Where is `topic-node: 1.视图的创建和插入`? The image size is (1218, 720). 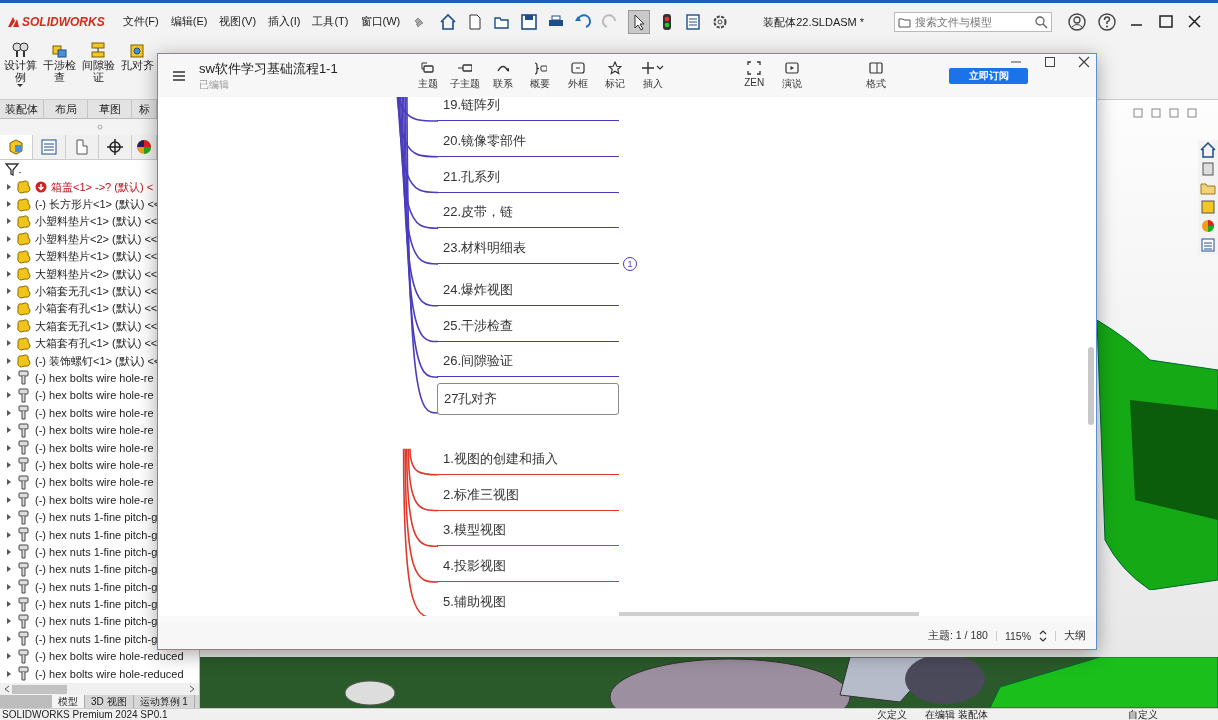 topic-node: 1.视图的创建和插入 is located at coordinates (528, 460).